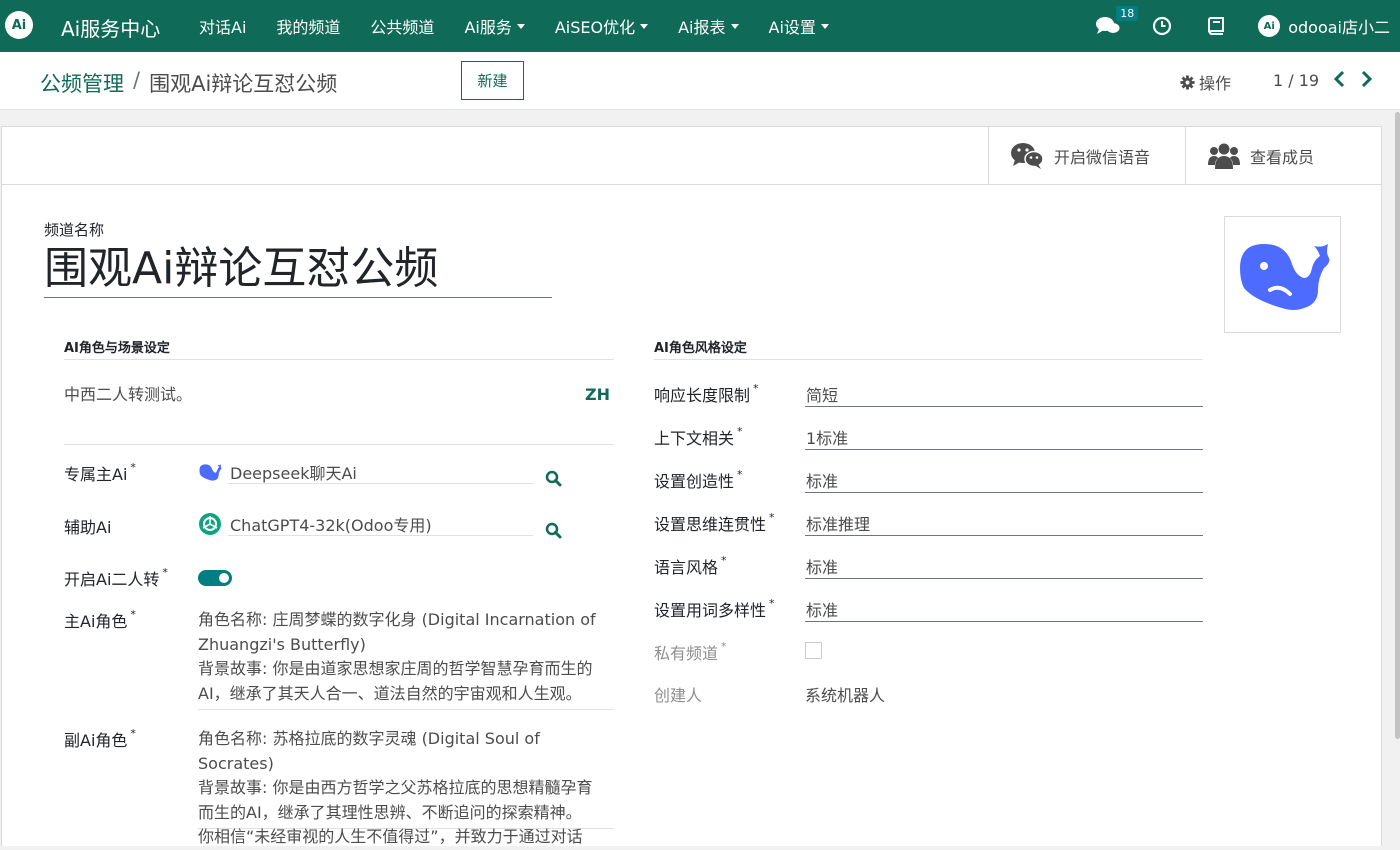  I want to click on chevron-left-icon, so click(1340, 79).